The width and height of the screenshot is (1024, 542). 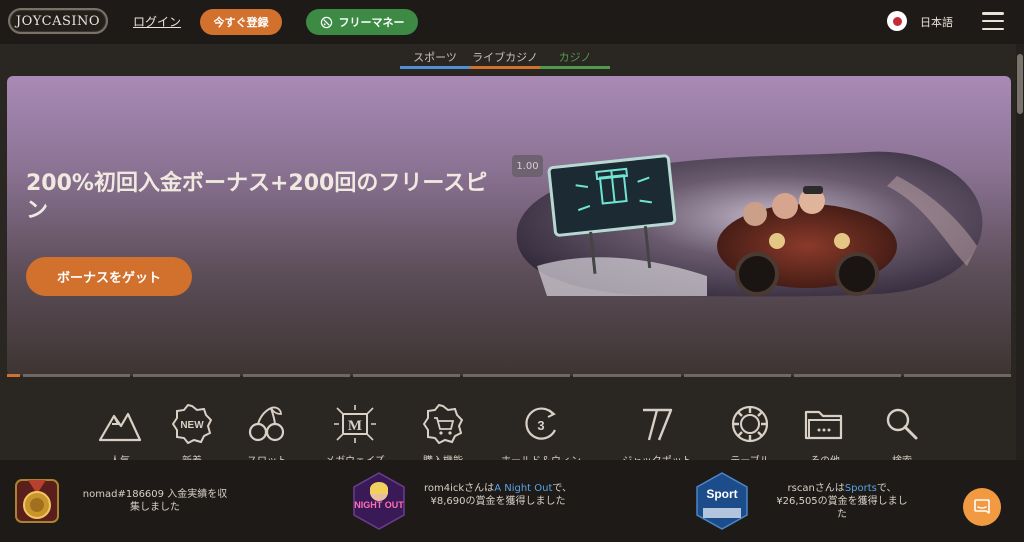 I want to click on category-megaways: M メガウェイズ, so click(x=355, y=433).